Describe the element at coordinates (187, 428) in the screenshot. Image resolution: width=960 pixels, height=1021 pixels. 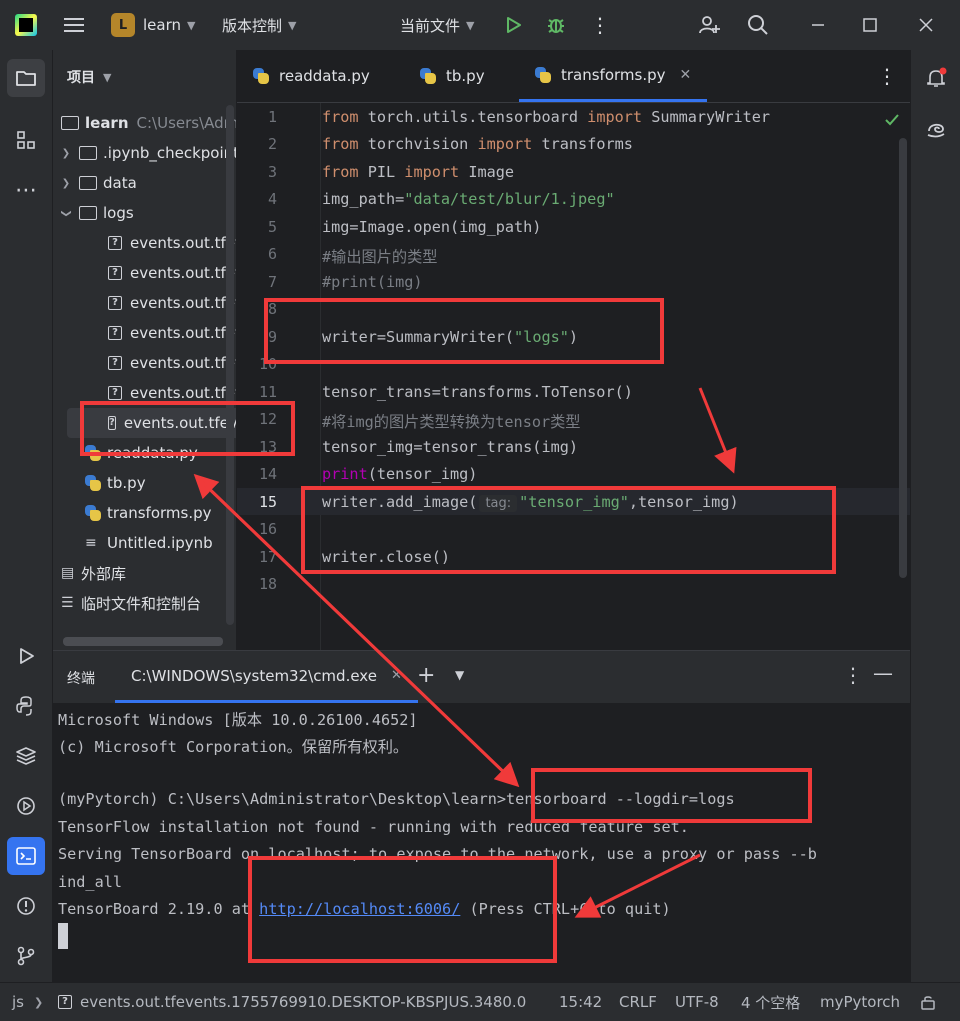
I see `annotation-box-event-file` at that location.